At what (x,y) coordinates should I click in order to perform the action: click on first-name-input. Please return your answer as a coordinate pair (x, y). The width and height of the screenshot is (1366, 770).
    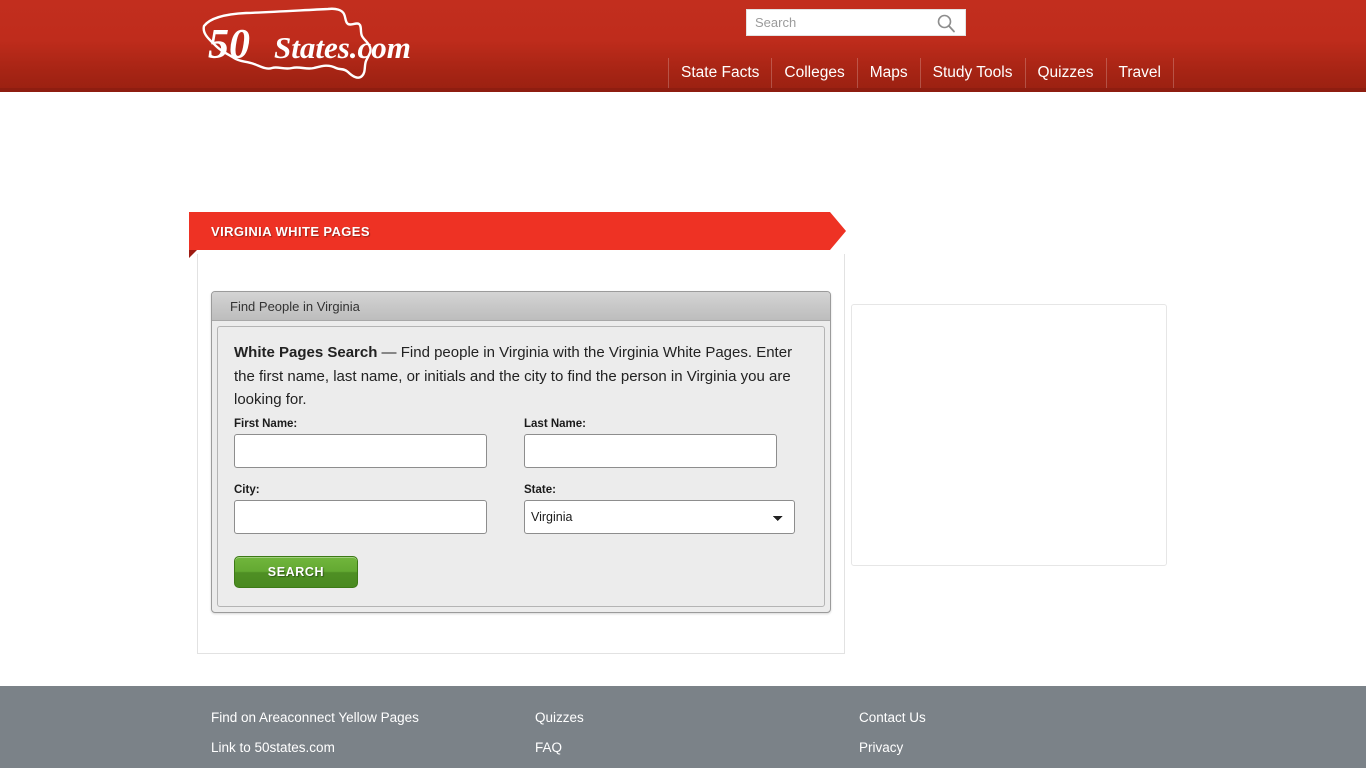
    Looking at the image, I should click on (360, 450).